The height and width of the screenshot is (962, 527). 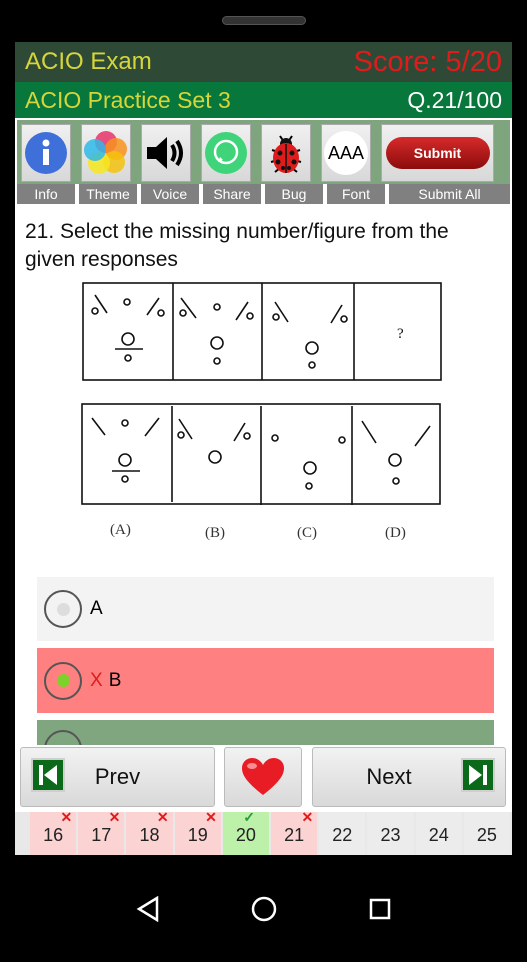 I want to click on prev-button: Prev, so click(x=117, y=777).